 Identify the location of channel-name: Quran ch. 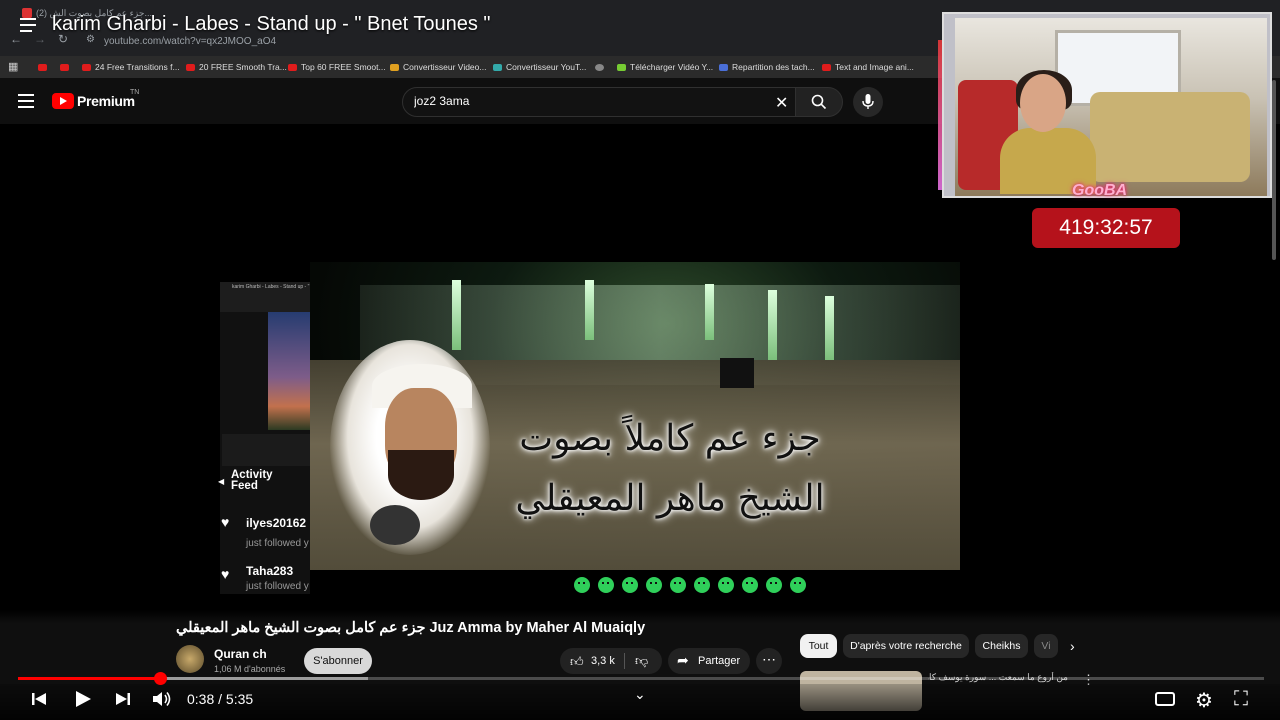
(240, 654).